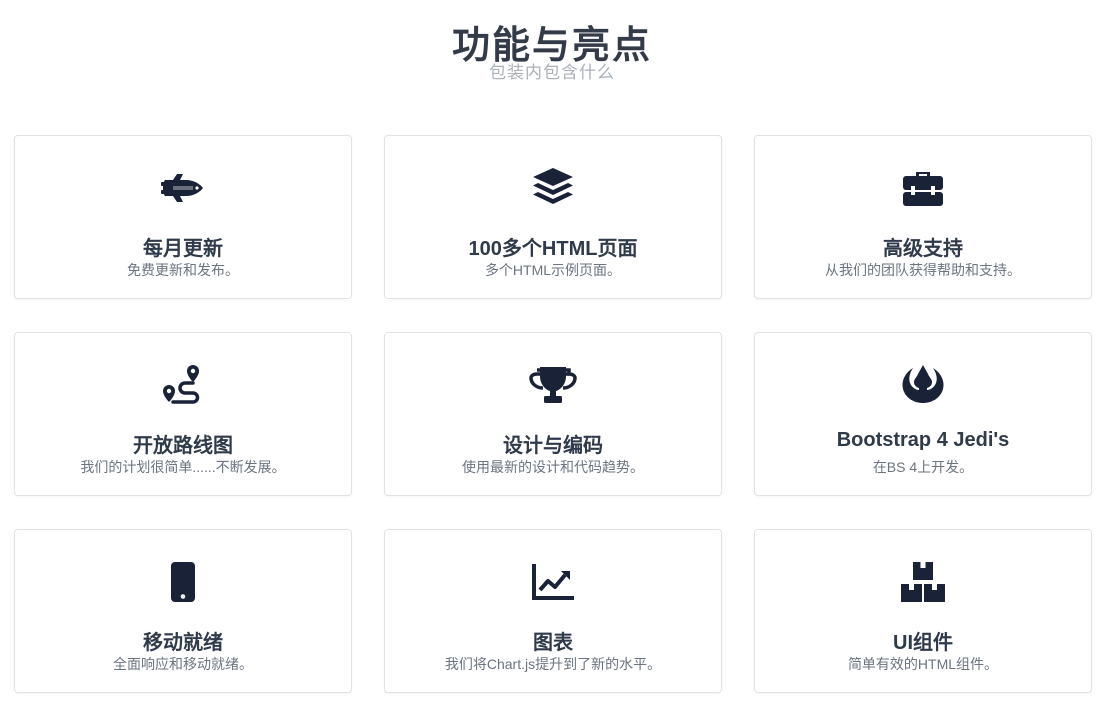 The height and width of the screenshot is (707, 1104). Describe the element at coordinates (923, 385) in the screenshot. I see `jedi-order-icon` at that location.